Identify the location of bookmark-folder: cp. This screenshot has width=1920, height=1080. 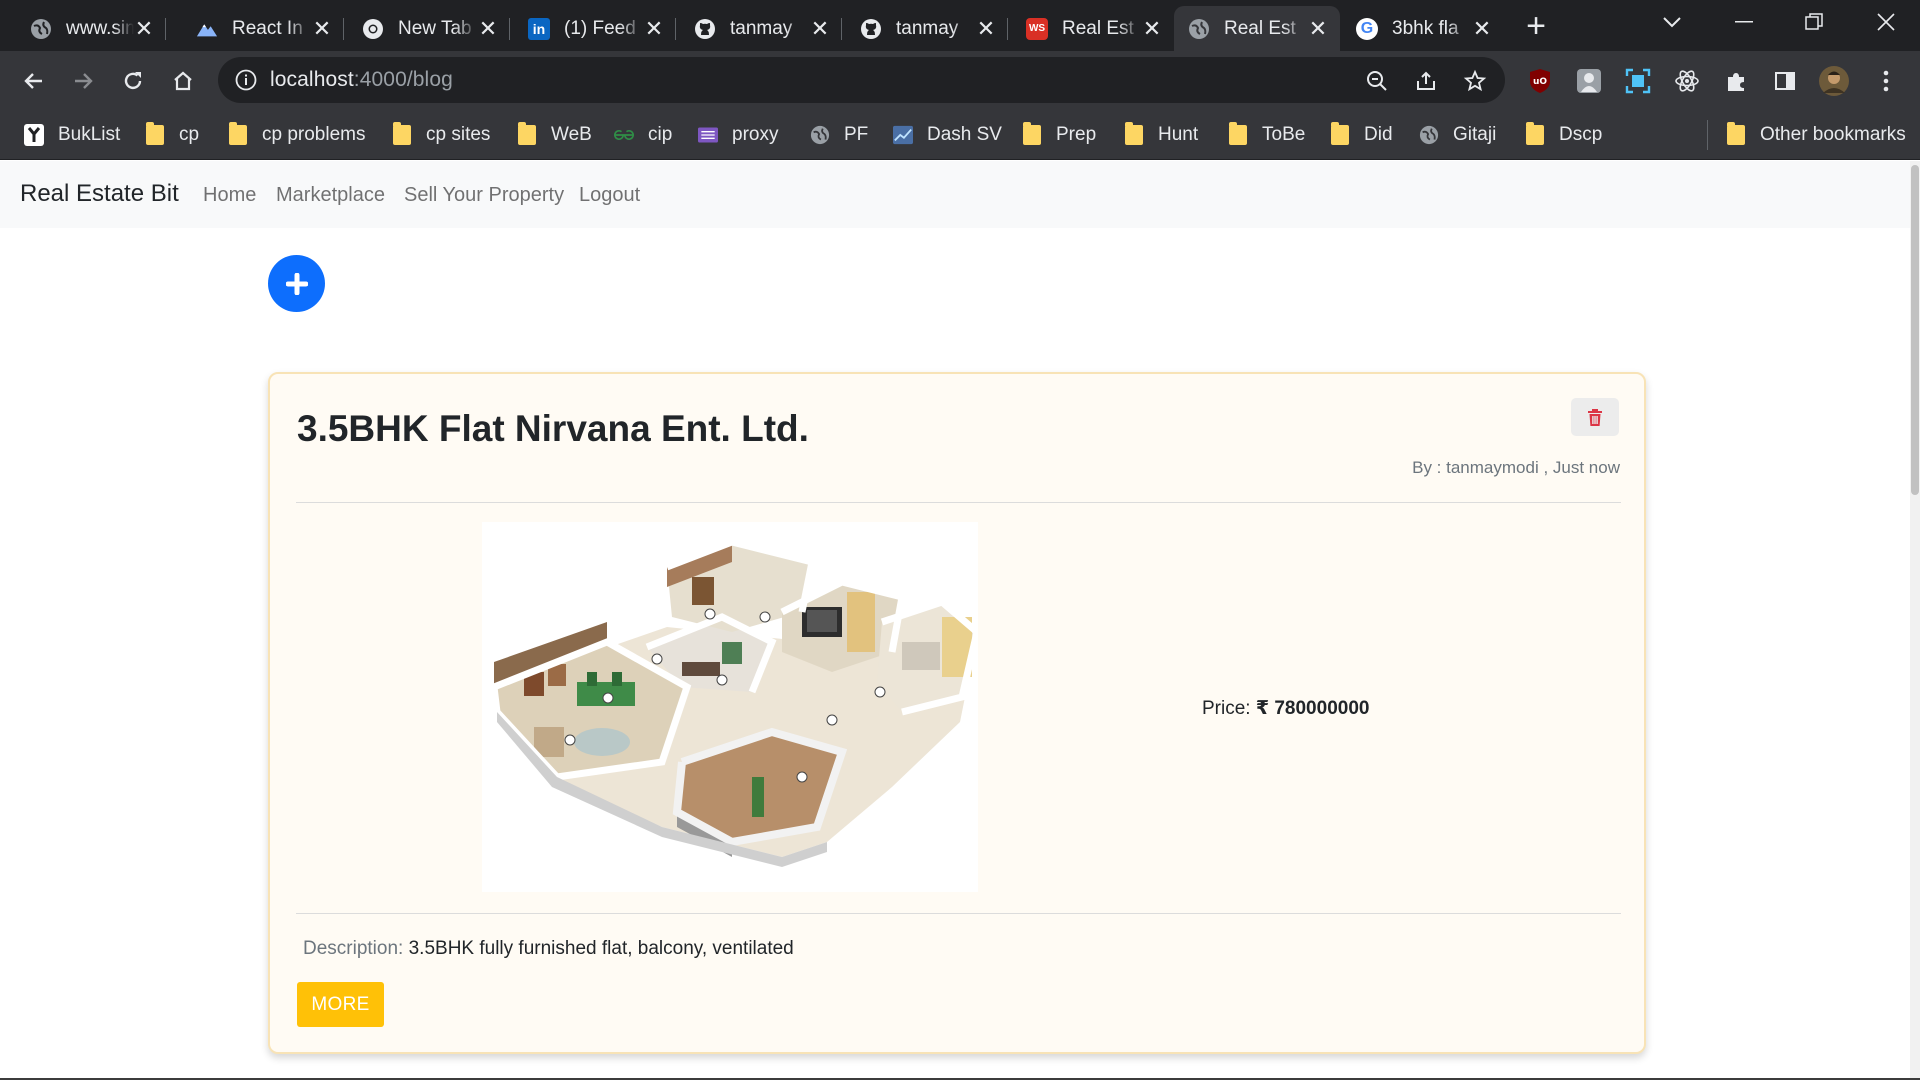
(172, 135).